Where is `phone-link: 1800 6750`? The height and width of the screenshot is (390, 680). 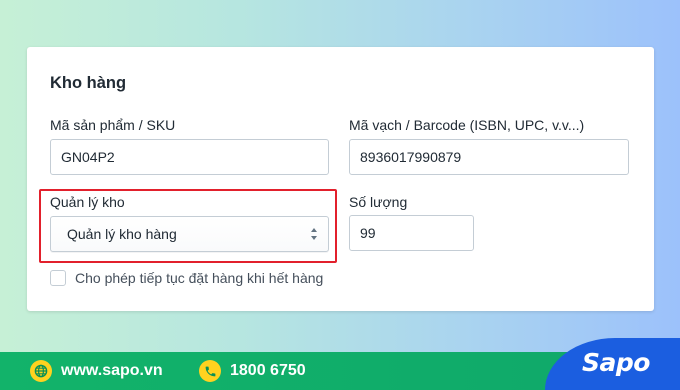 phone-link: 1800 6750 is located at coordinates (252, 371).